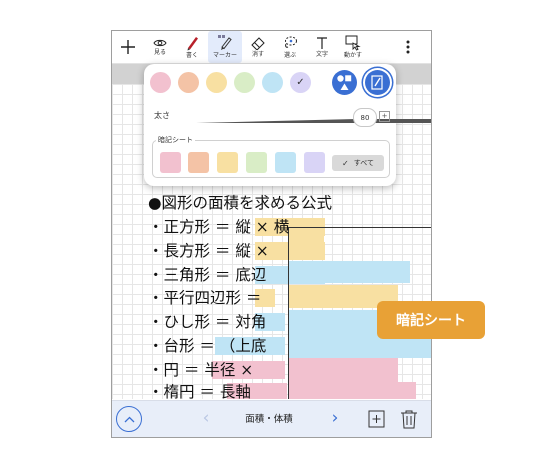 The width and height of the screenshot is (540, 460). Describe the element at coordinates (208, 251) in the screenshot. I see `note-line: ・長方形 ＝ 縦 ×` at that location.